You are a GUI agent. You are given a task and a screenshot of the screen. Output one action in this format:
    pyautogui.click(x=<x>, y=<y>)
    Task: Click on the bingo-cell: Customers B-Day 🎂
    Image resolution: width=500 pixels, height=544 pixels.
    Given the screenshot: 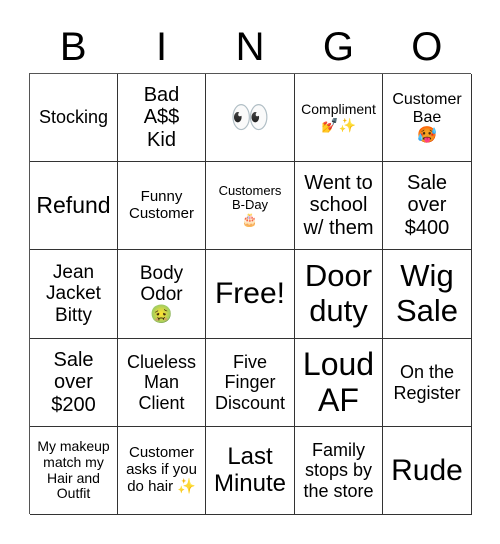 What is the action you would take?
    pyautogui.click(x=250, y=206)
    